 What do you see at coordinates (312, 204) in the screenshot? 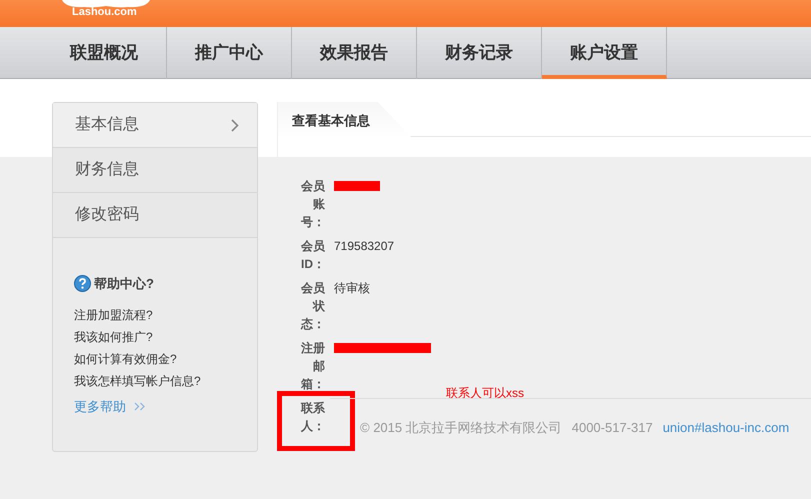
I see `field-label: 会员账号：` at bounding box center [312, 204].